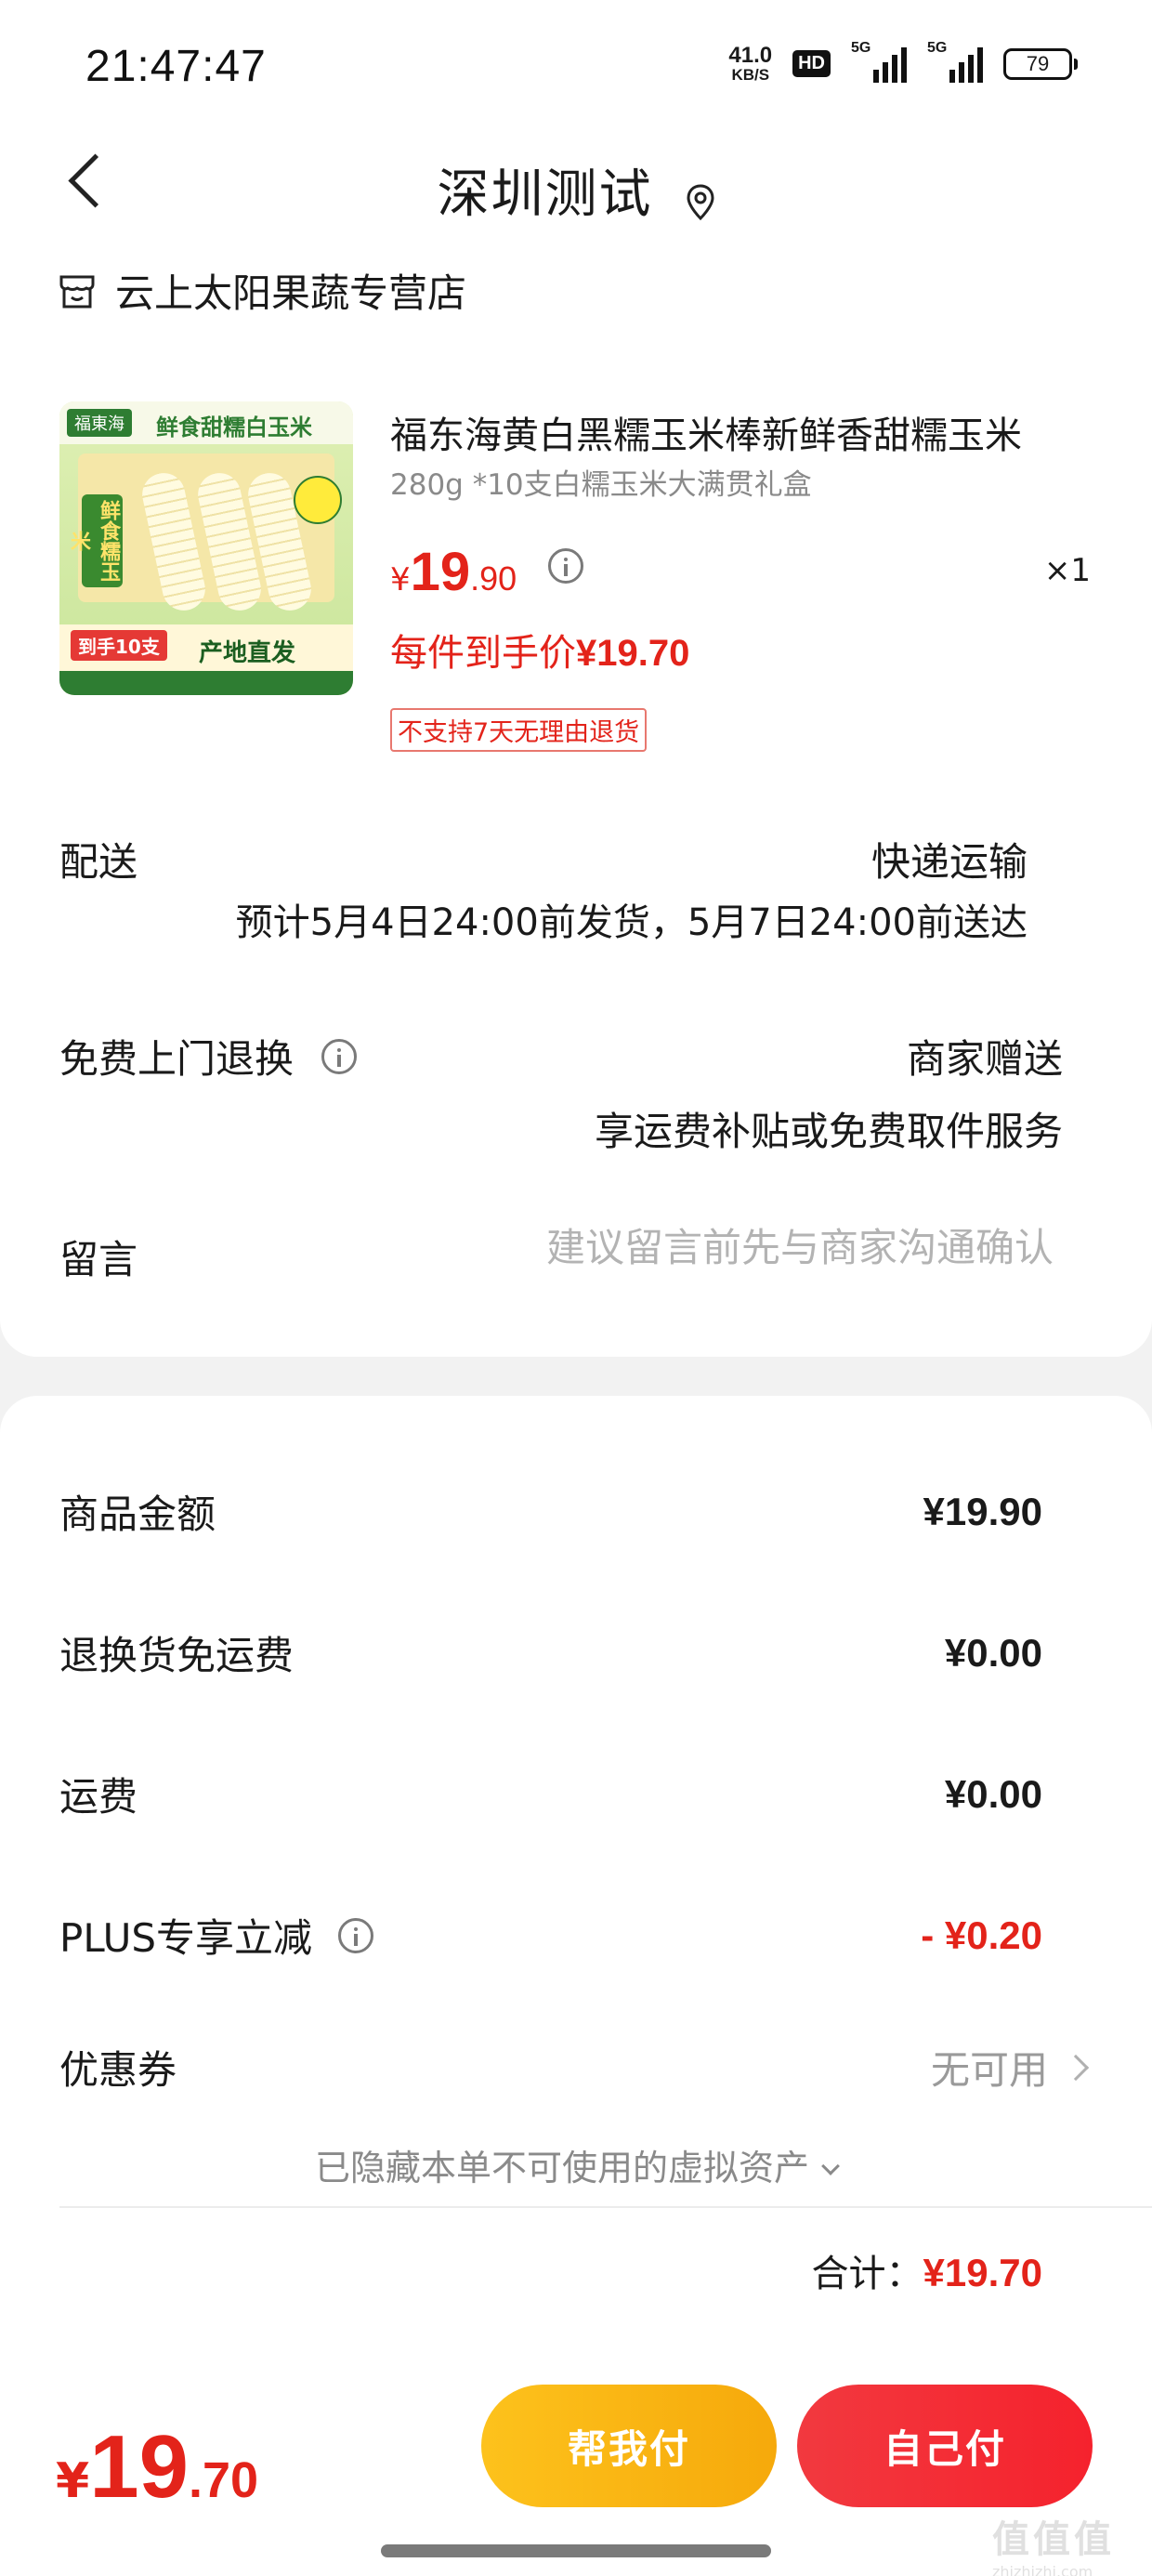  I want to click on coupon-value-wrap: 无可用, so click(1010, 2067).